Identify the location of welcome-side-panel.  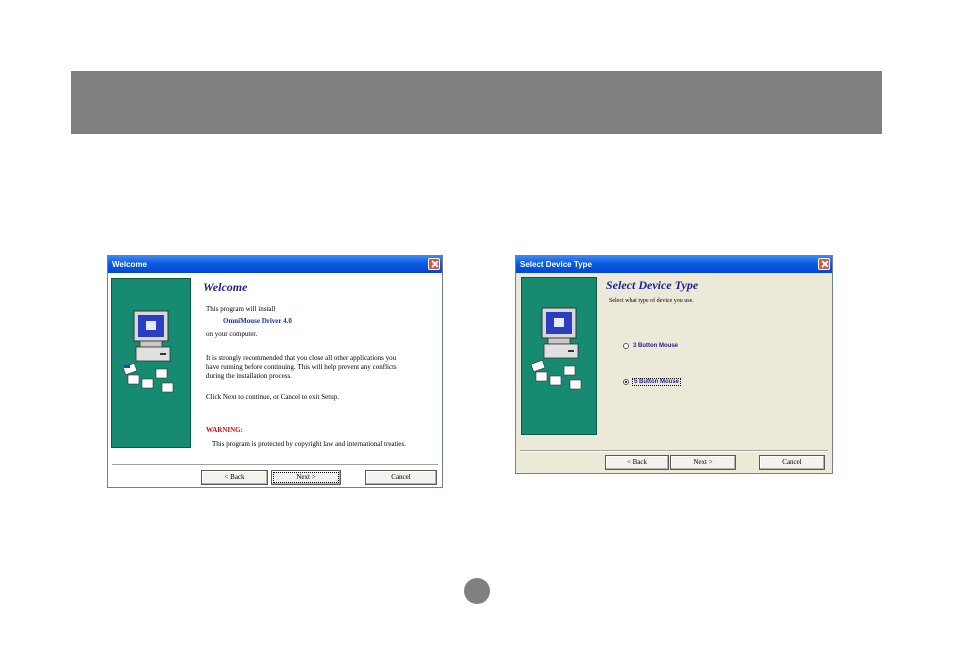
(151, 363).